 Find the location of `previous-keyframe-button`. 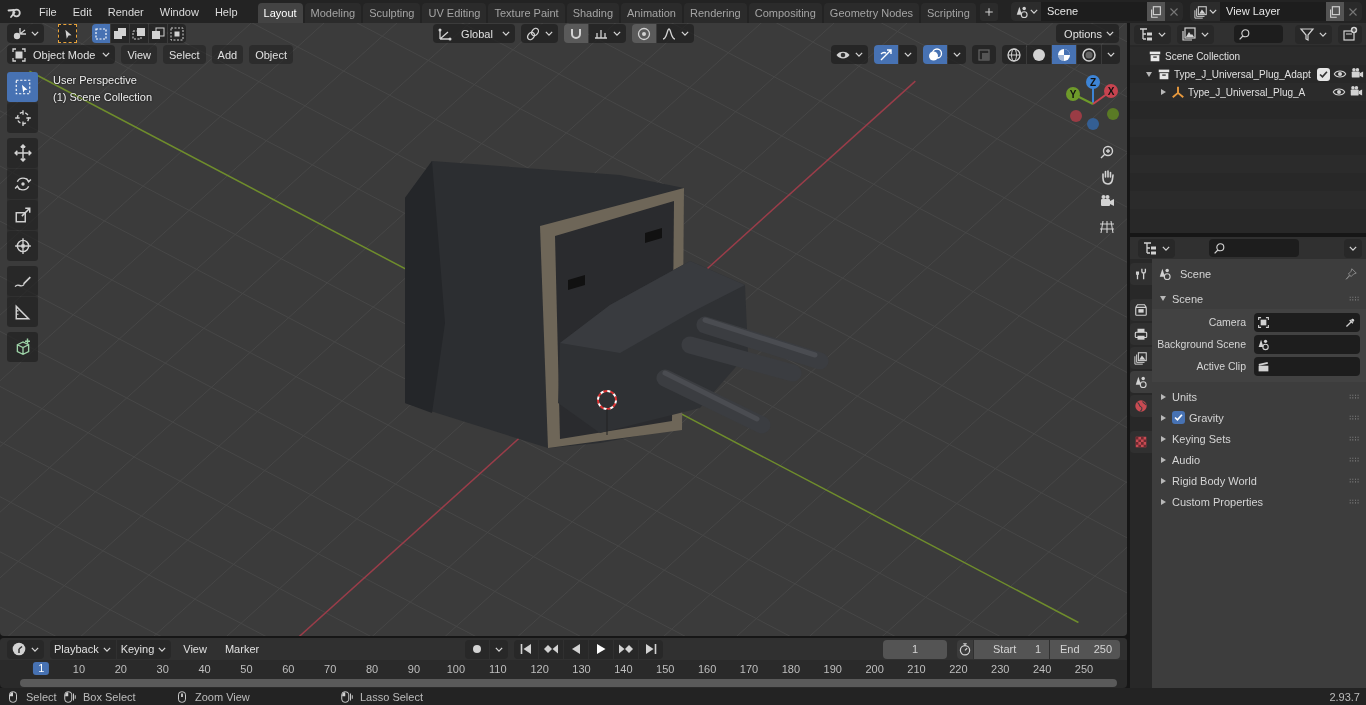

previous-keyframe-button is located at coordinates (550, 649).